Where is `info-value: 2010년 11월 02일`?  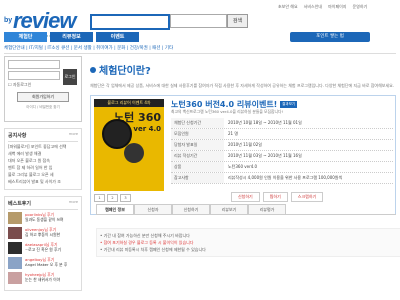
info-value: 2010년 11월 02일 is located at coordinates (245, 144).